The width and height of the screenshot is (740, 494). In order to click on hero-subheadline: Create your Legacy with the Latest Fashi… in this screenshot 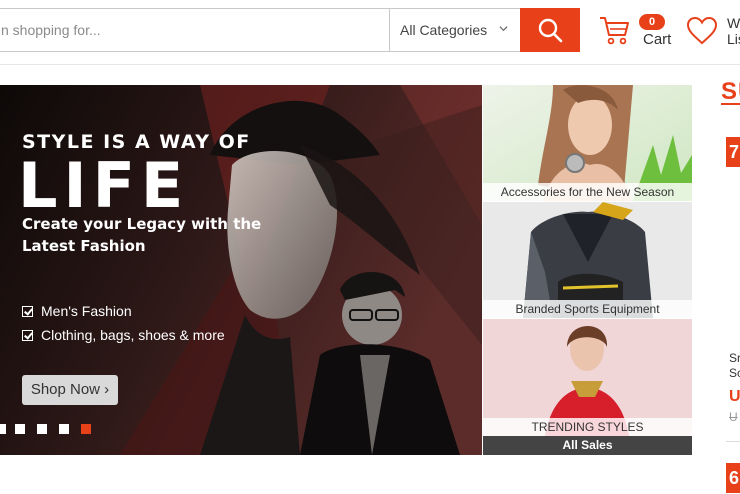, I will do `click(142, 235)`.